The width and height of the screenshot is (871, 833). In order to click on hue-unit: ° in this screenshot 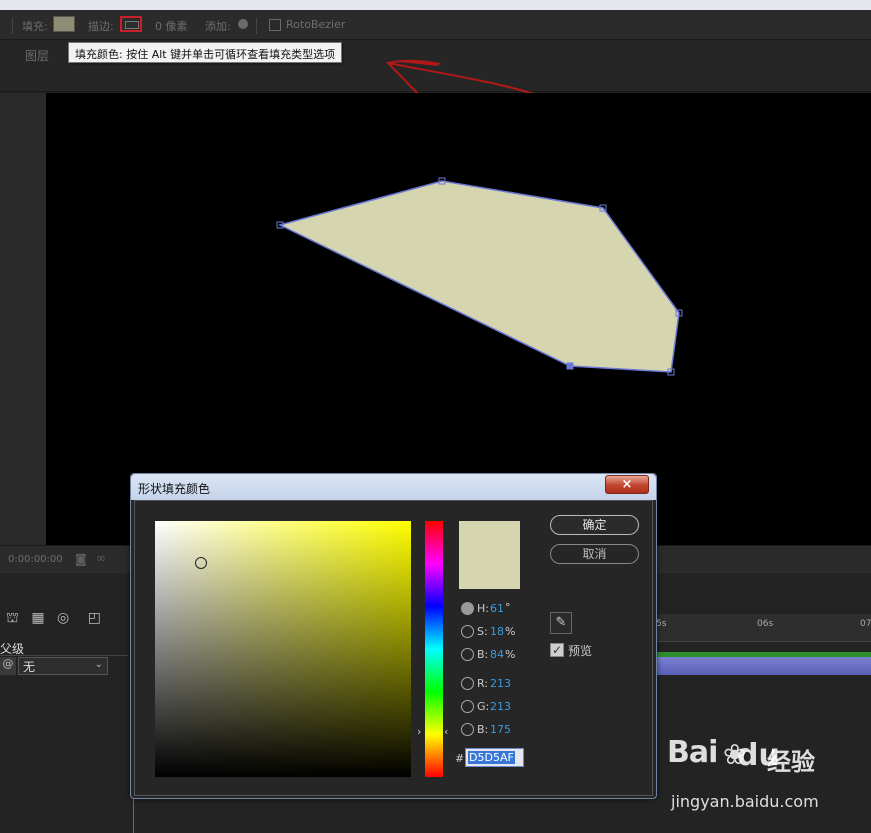, I will do `click(508, 607)`.